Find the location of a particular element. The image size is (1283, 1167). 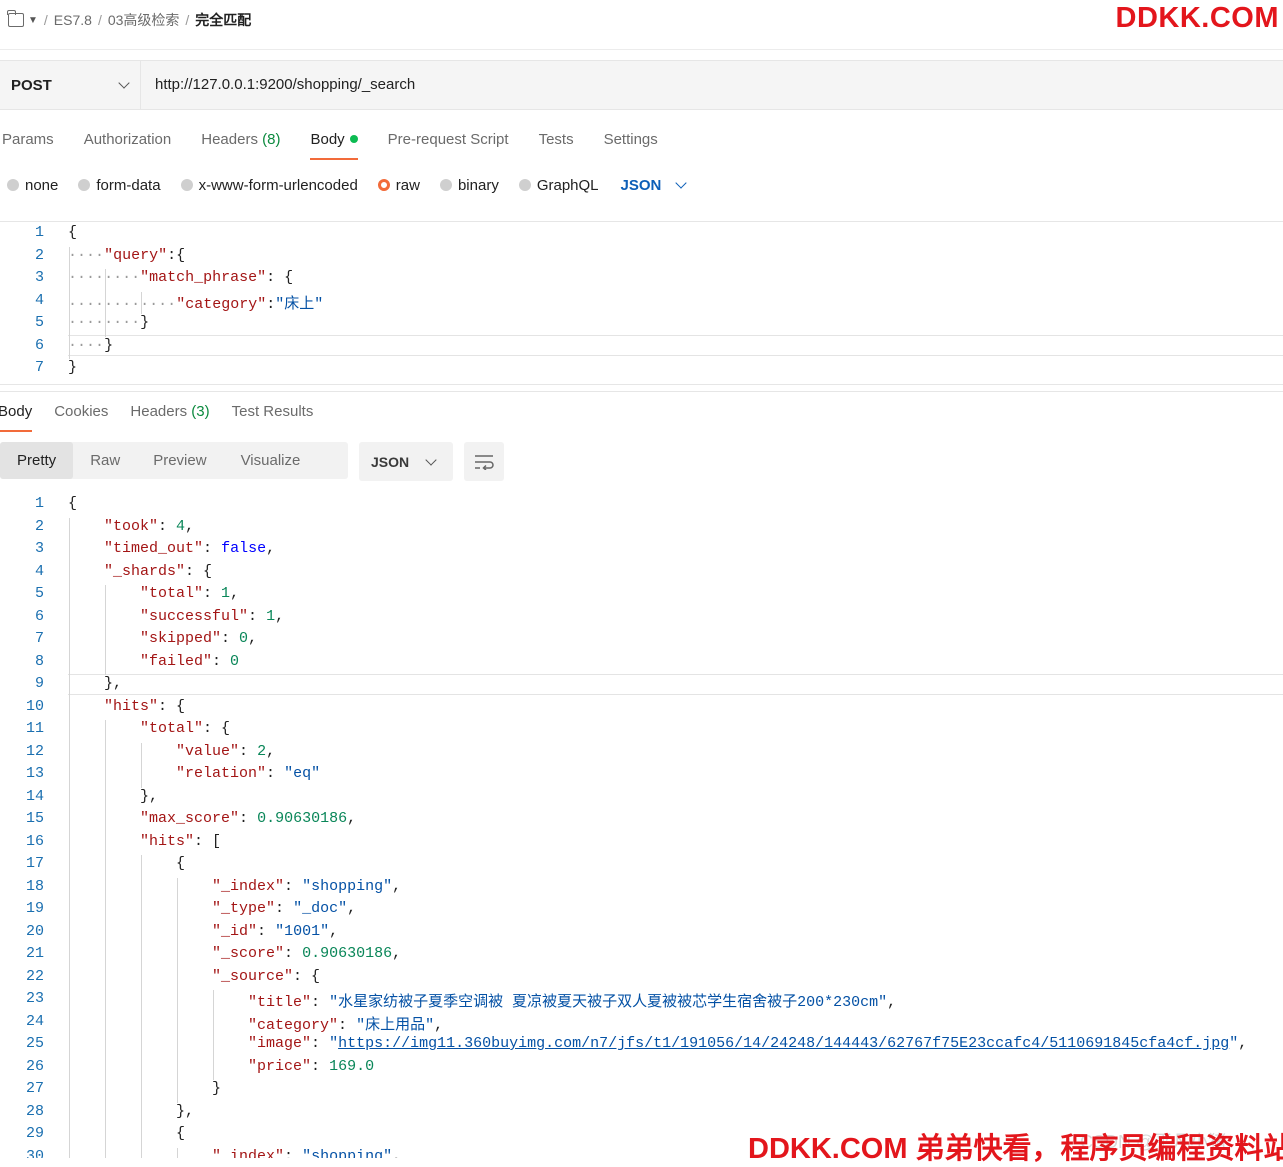

tab-params: Params is located at coordinates (28, 143).